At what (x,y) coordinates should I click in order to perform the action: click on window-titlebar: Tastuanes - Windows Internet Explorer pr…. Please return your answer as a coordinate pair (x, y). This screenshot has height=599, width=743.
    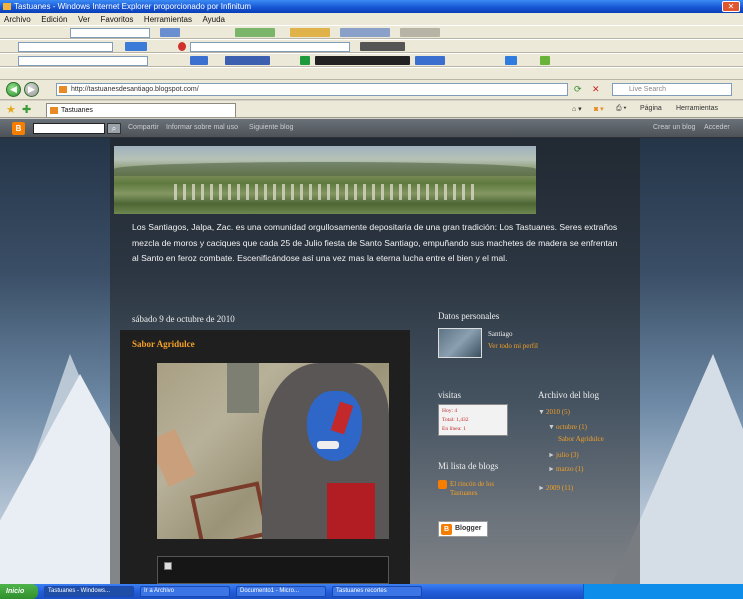
    Looking at the image, I should click on (371, 6).